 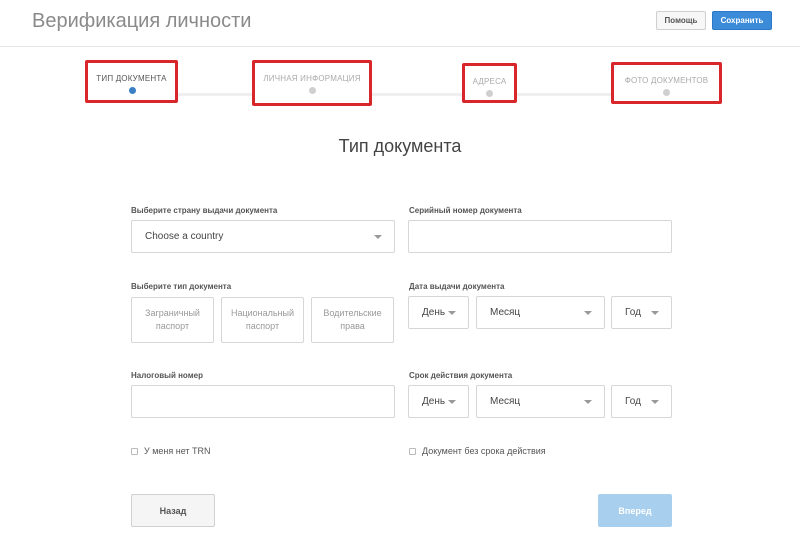 What do you see at coordinates (641, 401) in the screenshot?
I see `expiry-year-select: Год` at bounding box center [641, 401].